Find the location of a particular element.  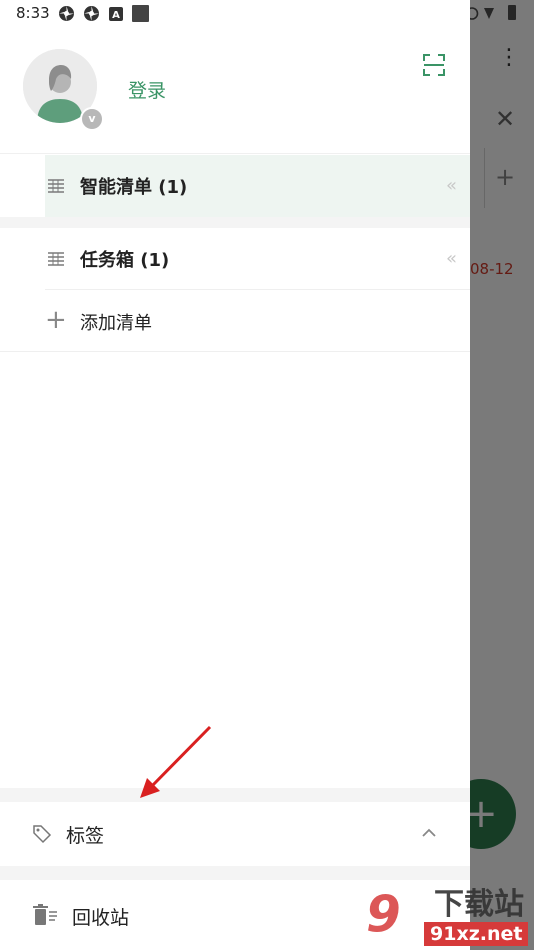

tags-section: 标签 is located at coordinates (235, 834).